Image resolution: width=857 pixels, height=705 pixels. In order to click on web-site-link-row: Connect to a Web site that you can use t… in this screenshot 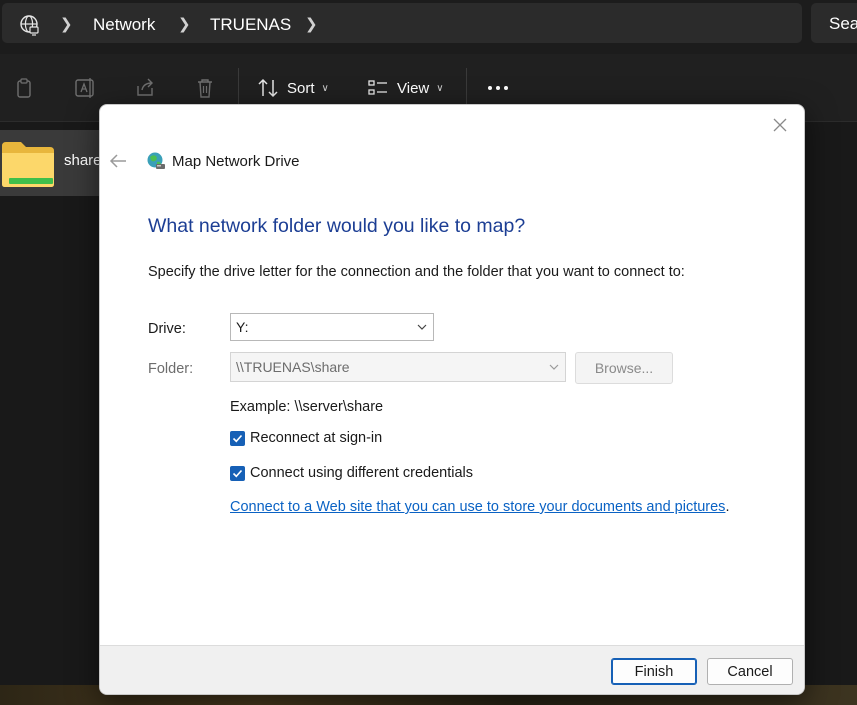, I will do `click(479, 507)`.